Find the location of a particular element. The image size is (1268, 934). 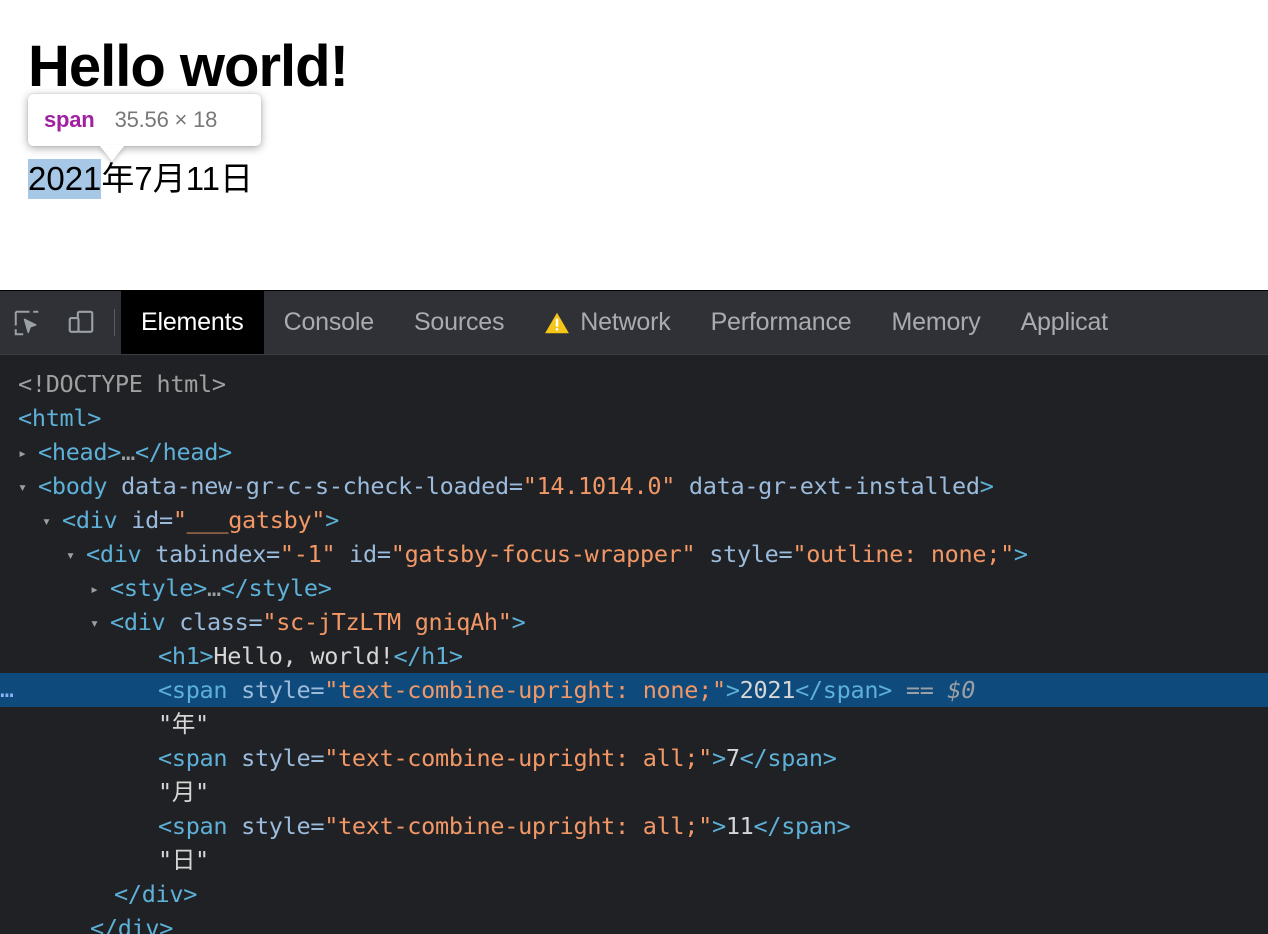

tab-elements: Elements is located at coordinates (192, 322).